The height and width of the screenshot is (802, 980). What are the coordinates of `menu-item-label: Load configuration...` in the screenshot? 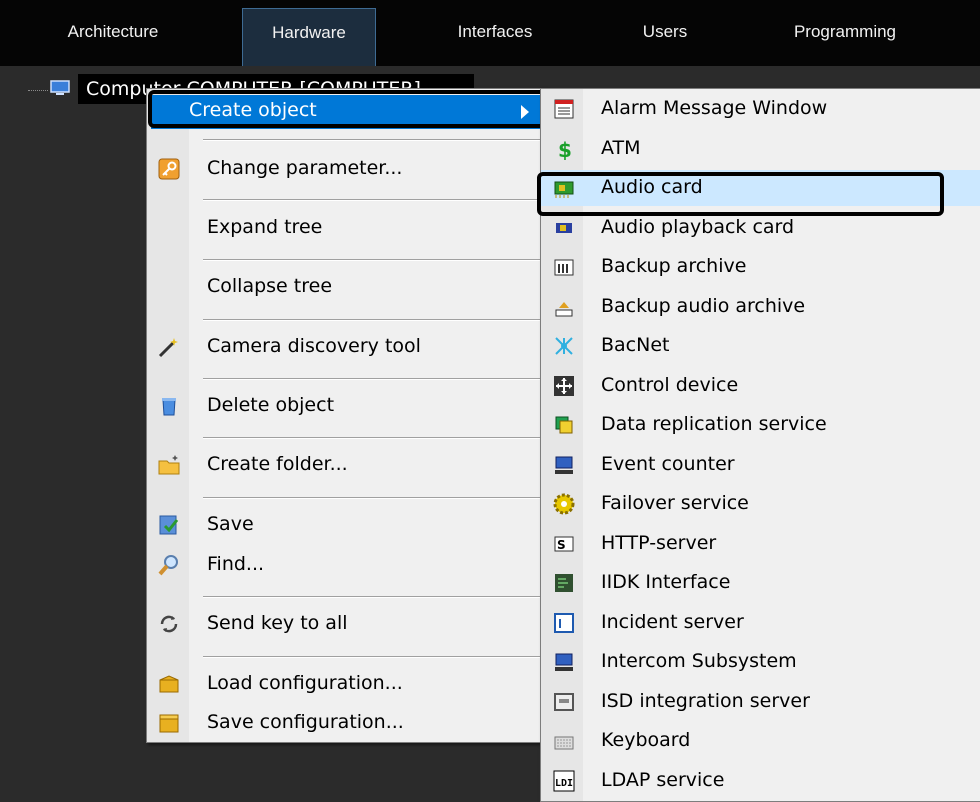 It's located at (305, 683).